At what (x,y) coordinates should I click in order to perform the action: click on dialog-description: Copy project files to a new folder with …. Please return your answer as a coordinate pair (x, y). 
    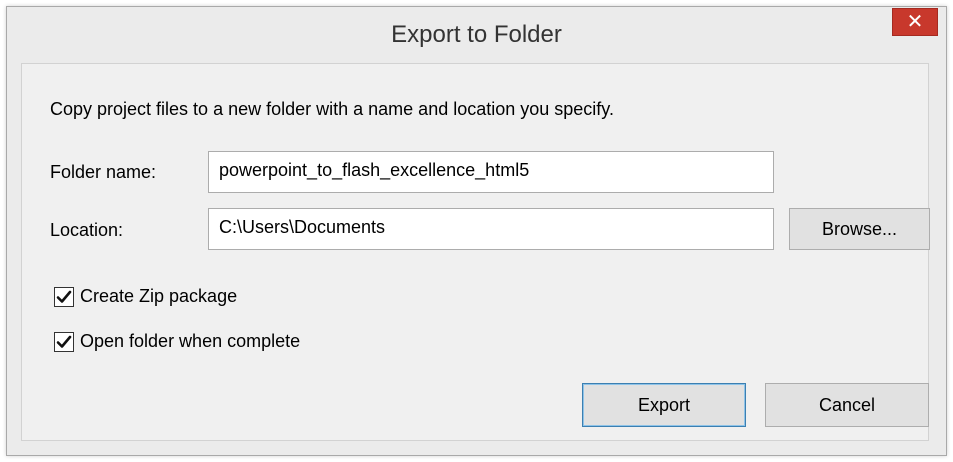
    Looking at the image, I should click on (332, 109).